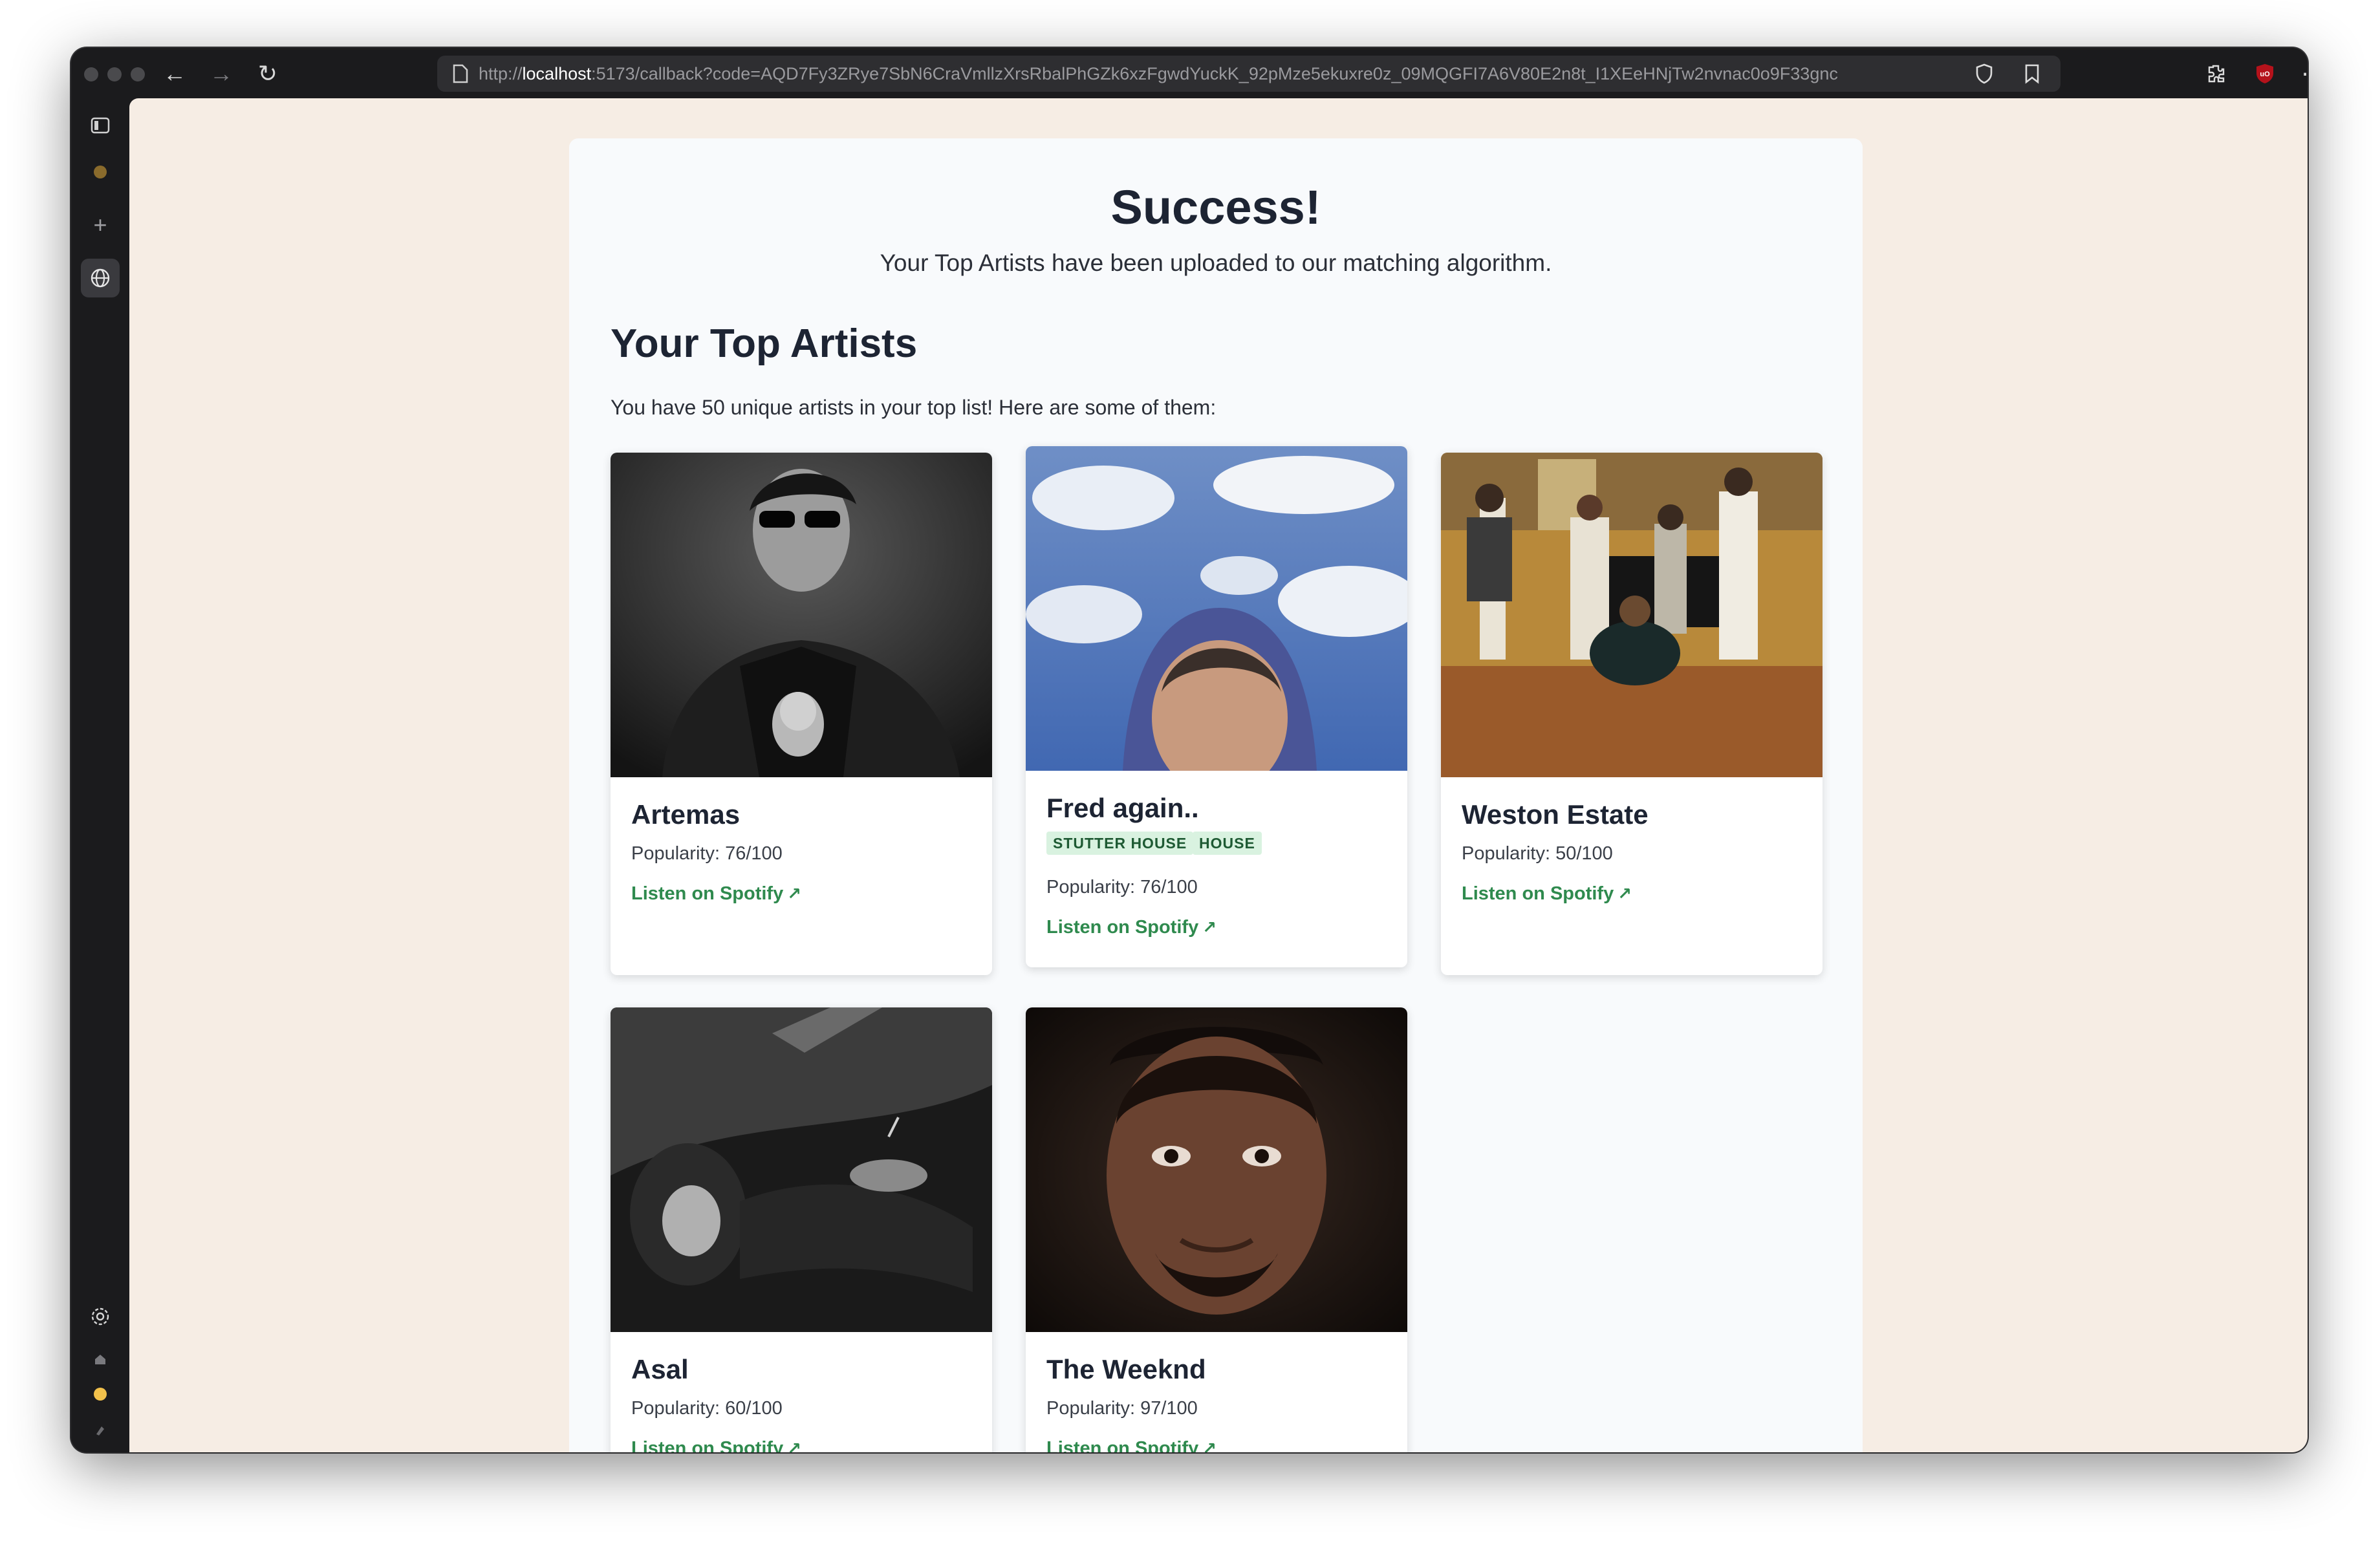 This screenshot has width=2380, height=1548. What do you see at coordinates (2032, 74) in the screenshot?
I see `bookmark-icon` at bounding box center [2032, 74].